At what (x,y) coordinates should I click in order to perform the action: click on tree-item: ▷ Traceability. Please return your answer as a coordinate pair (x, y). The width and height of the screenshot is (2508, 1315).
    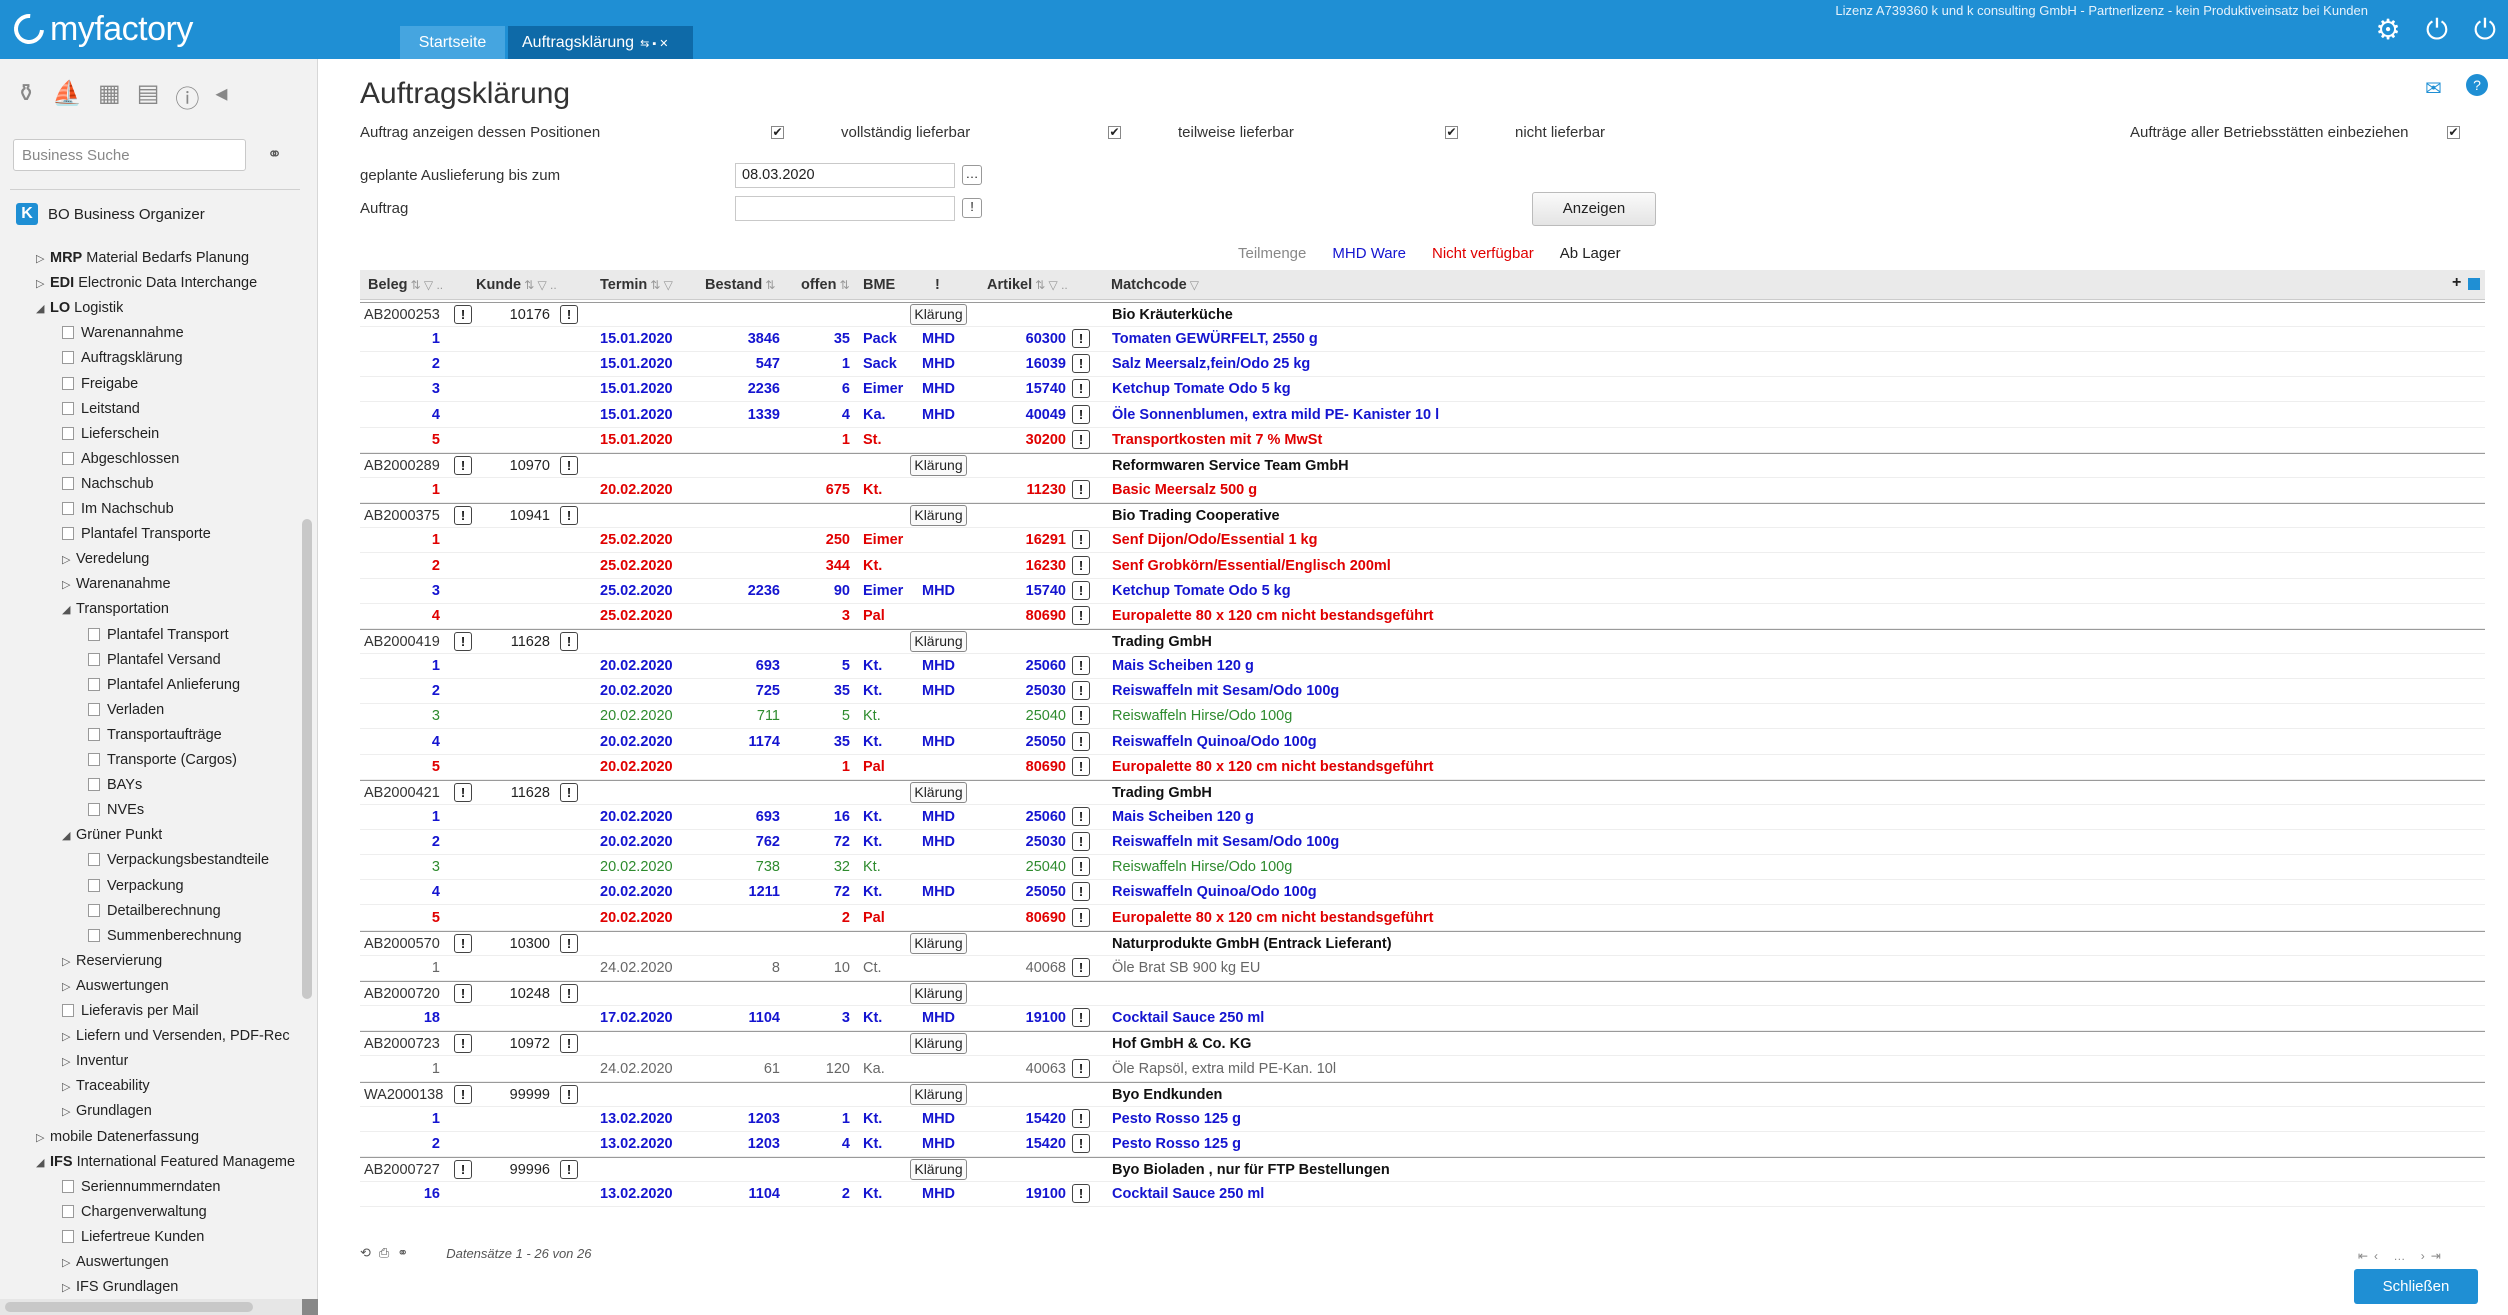
    Looking at the image, I should click on (106, 1086).